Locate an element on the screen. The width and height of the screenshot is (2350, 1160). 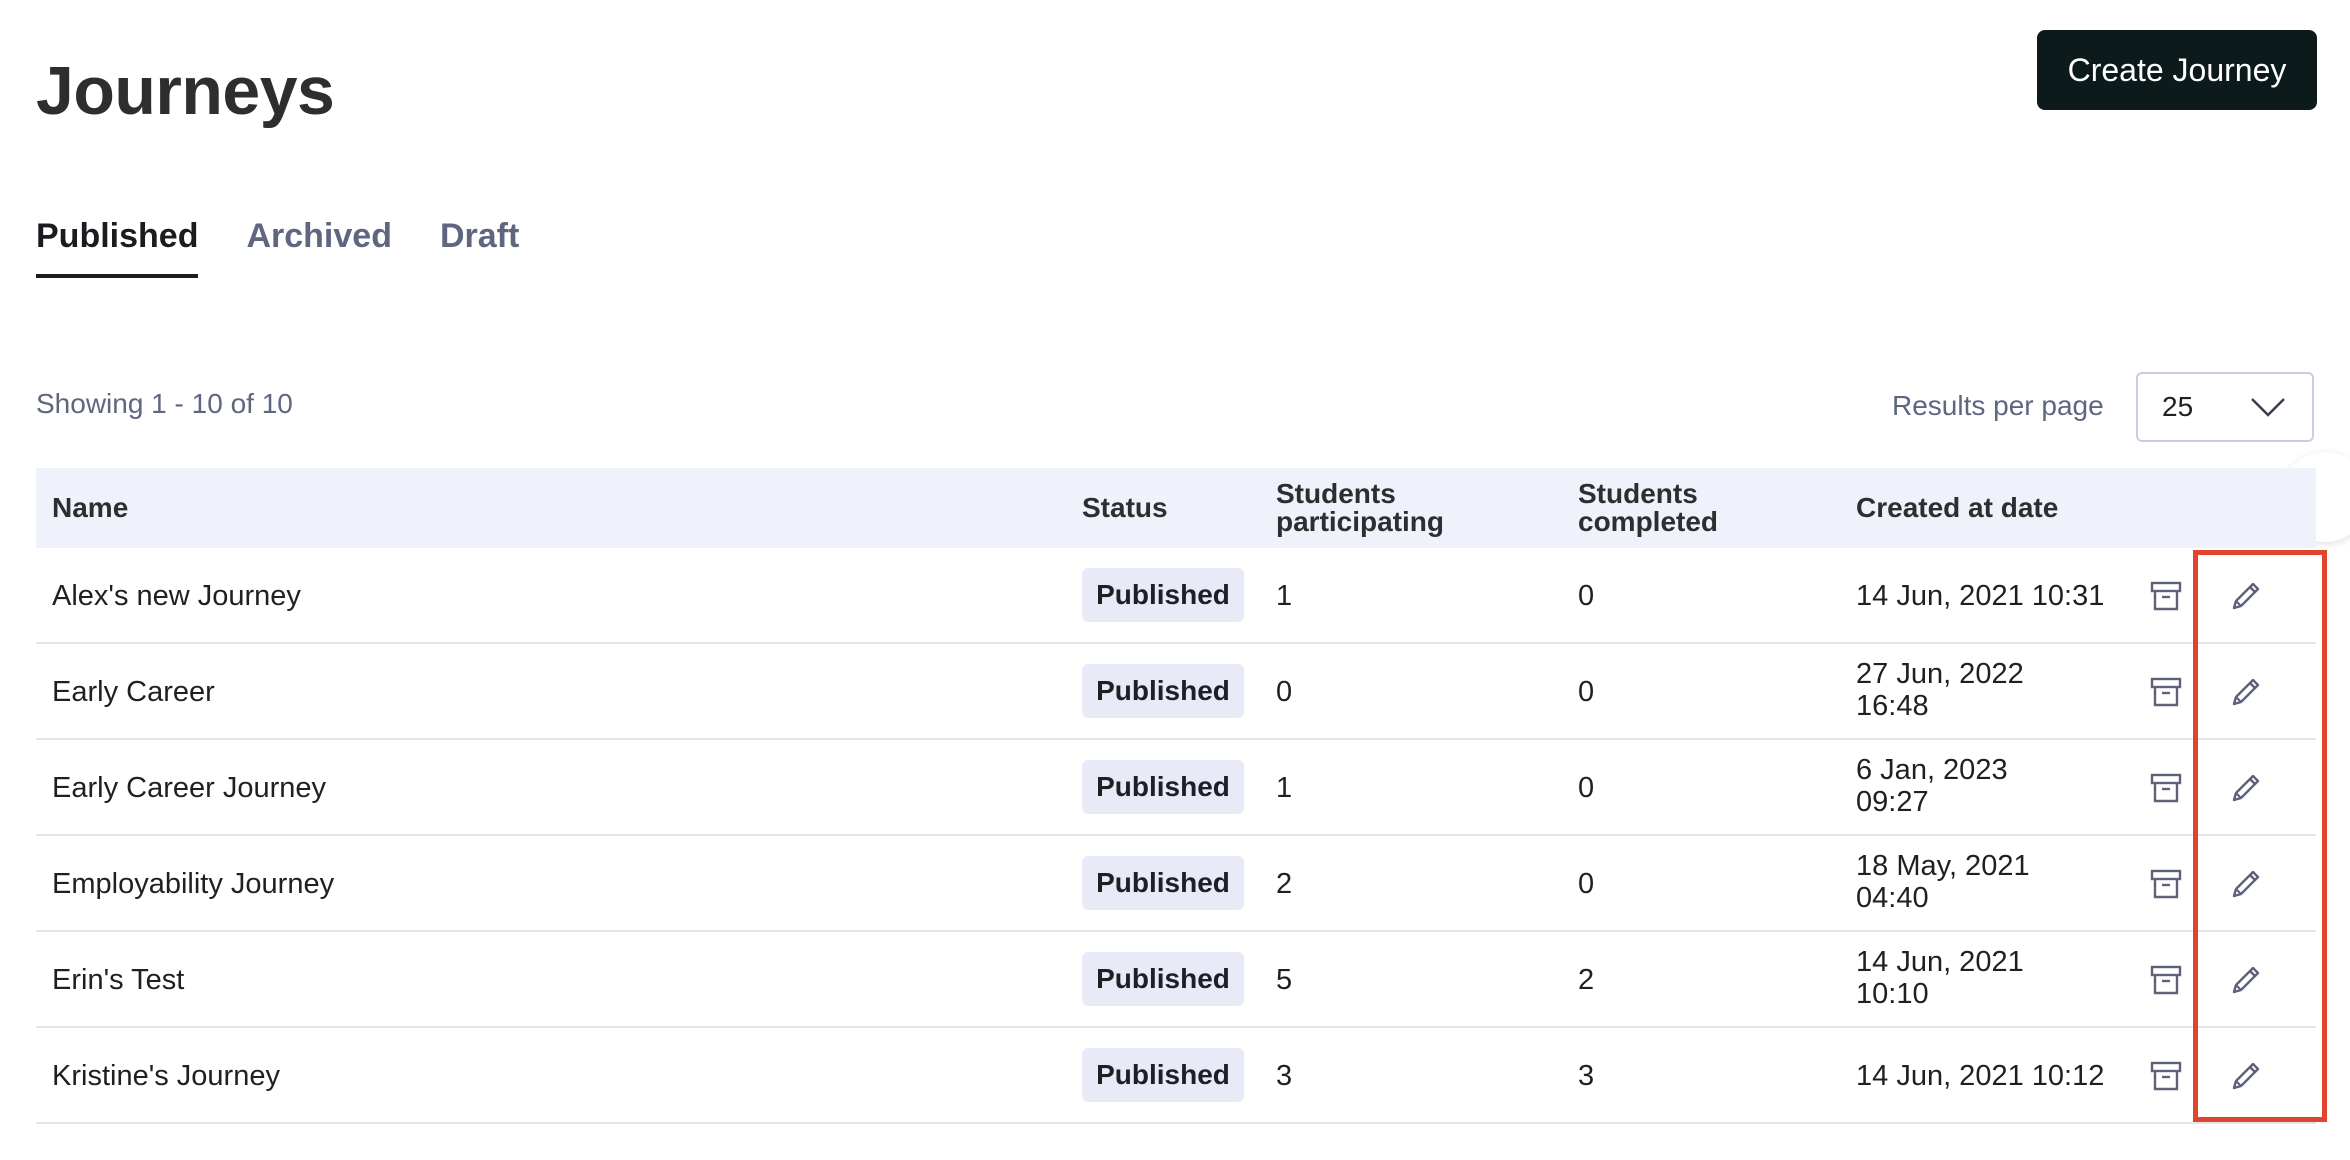
created-date-line1: 18 May, 2021 is located at coordinates (1943, 866).